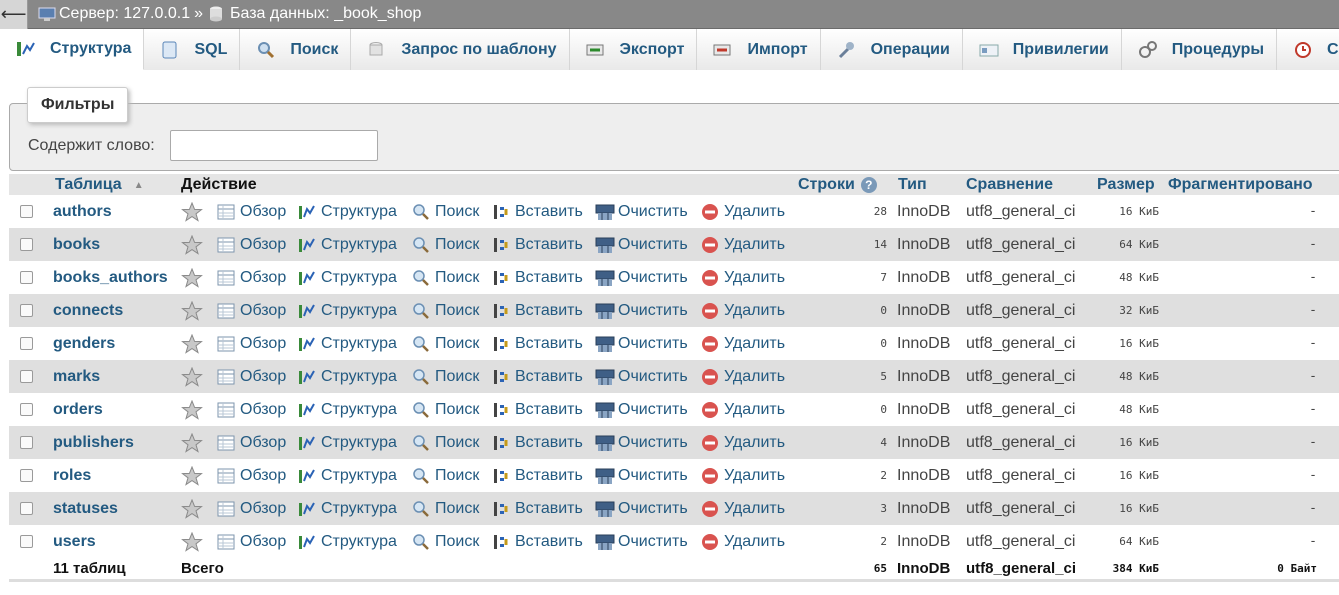 Image resolution: width=1339 pixels, height=595 pixels. I want to click on tab-search: Поиск, so click(296, 49).